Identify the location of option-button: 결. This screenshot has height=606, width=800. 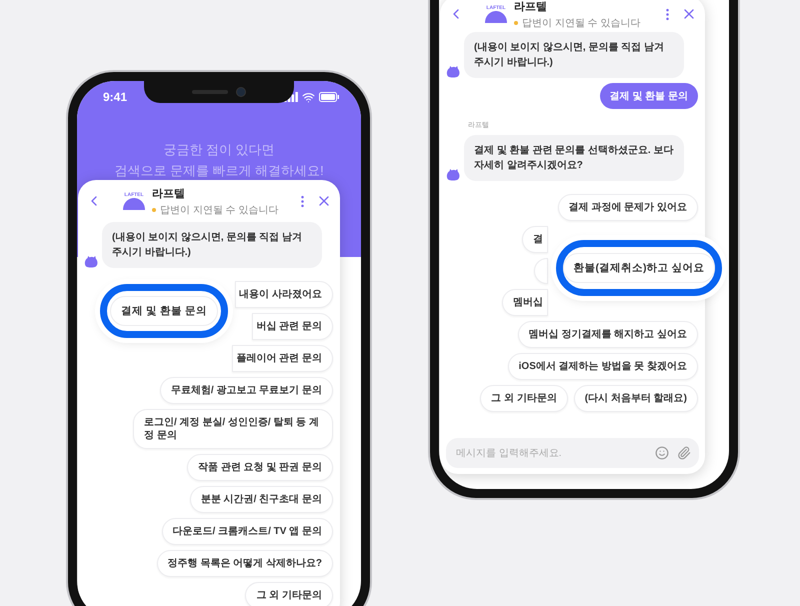
(535, 239).